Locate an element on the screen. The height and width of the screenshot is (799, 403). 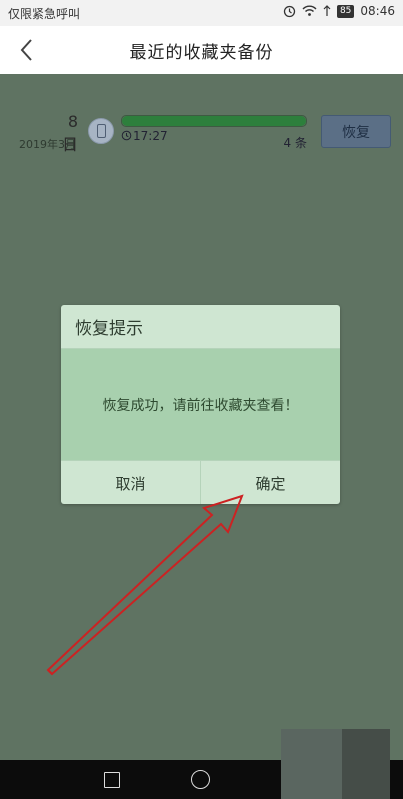
phone-icon is located at coordinates (101, 131).